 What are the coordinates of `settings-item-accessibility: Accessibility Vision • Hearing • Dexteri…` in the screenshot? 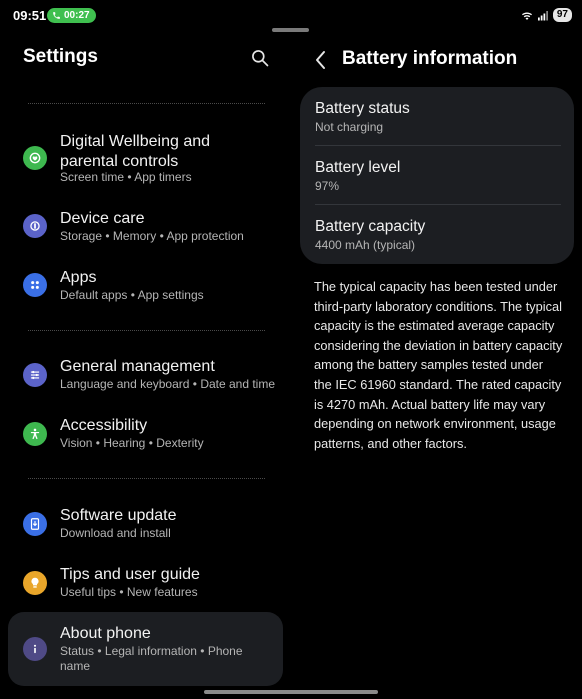 It's located at (145, 437).